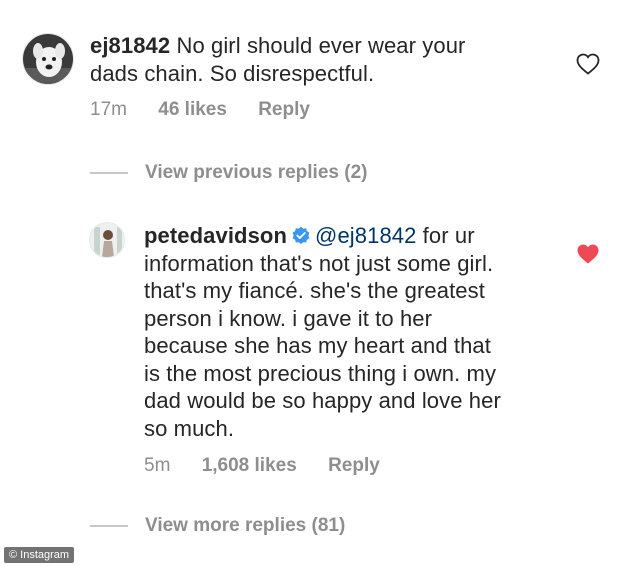 The image size is (634, 566). What do you see at coordinates (130, 45) in the screenshot?
I see `comment-username: ej81842` at bounding box center [130, 45].